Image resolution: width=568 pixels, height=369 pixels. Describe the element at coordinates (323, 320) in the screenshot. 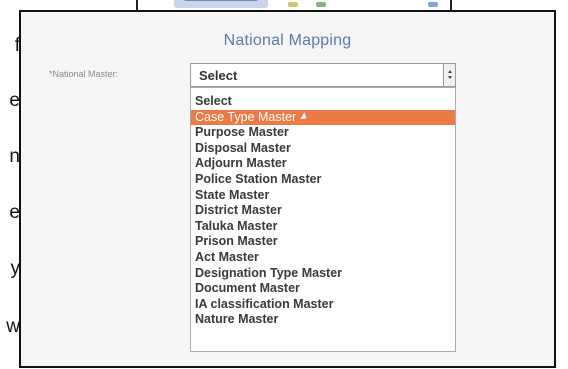

I see `dropdown-option: Nature Master` at that location.